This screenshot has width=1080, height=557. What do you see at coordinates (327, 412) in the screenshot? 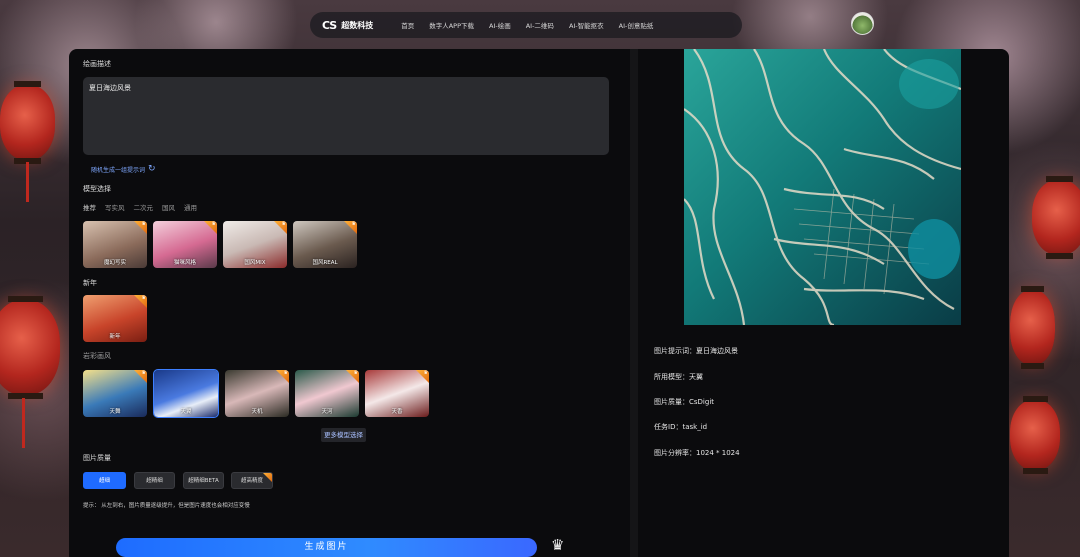
I see `model-name: 天河` at bounding box center [327, 412].